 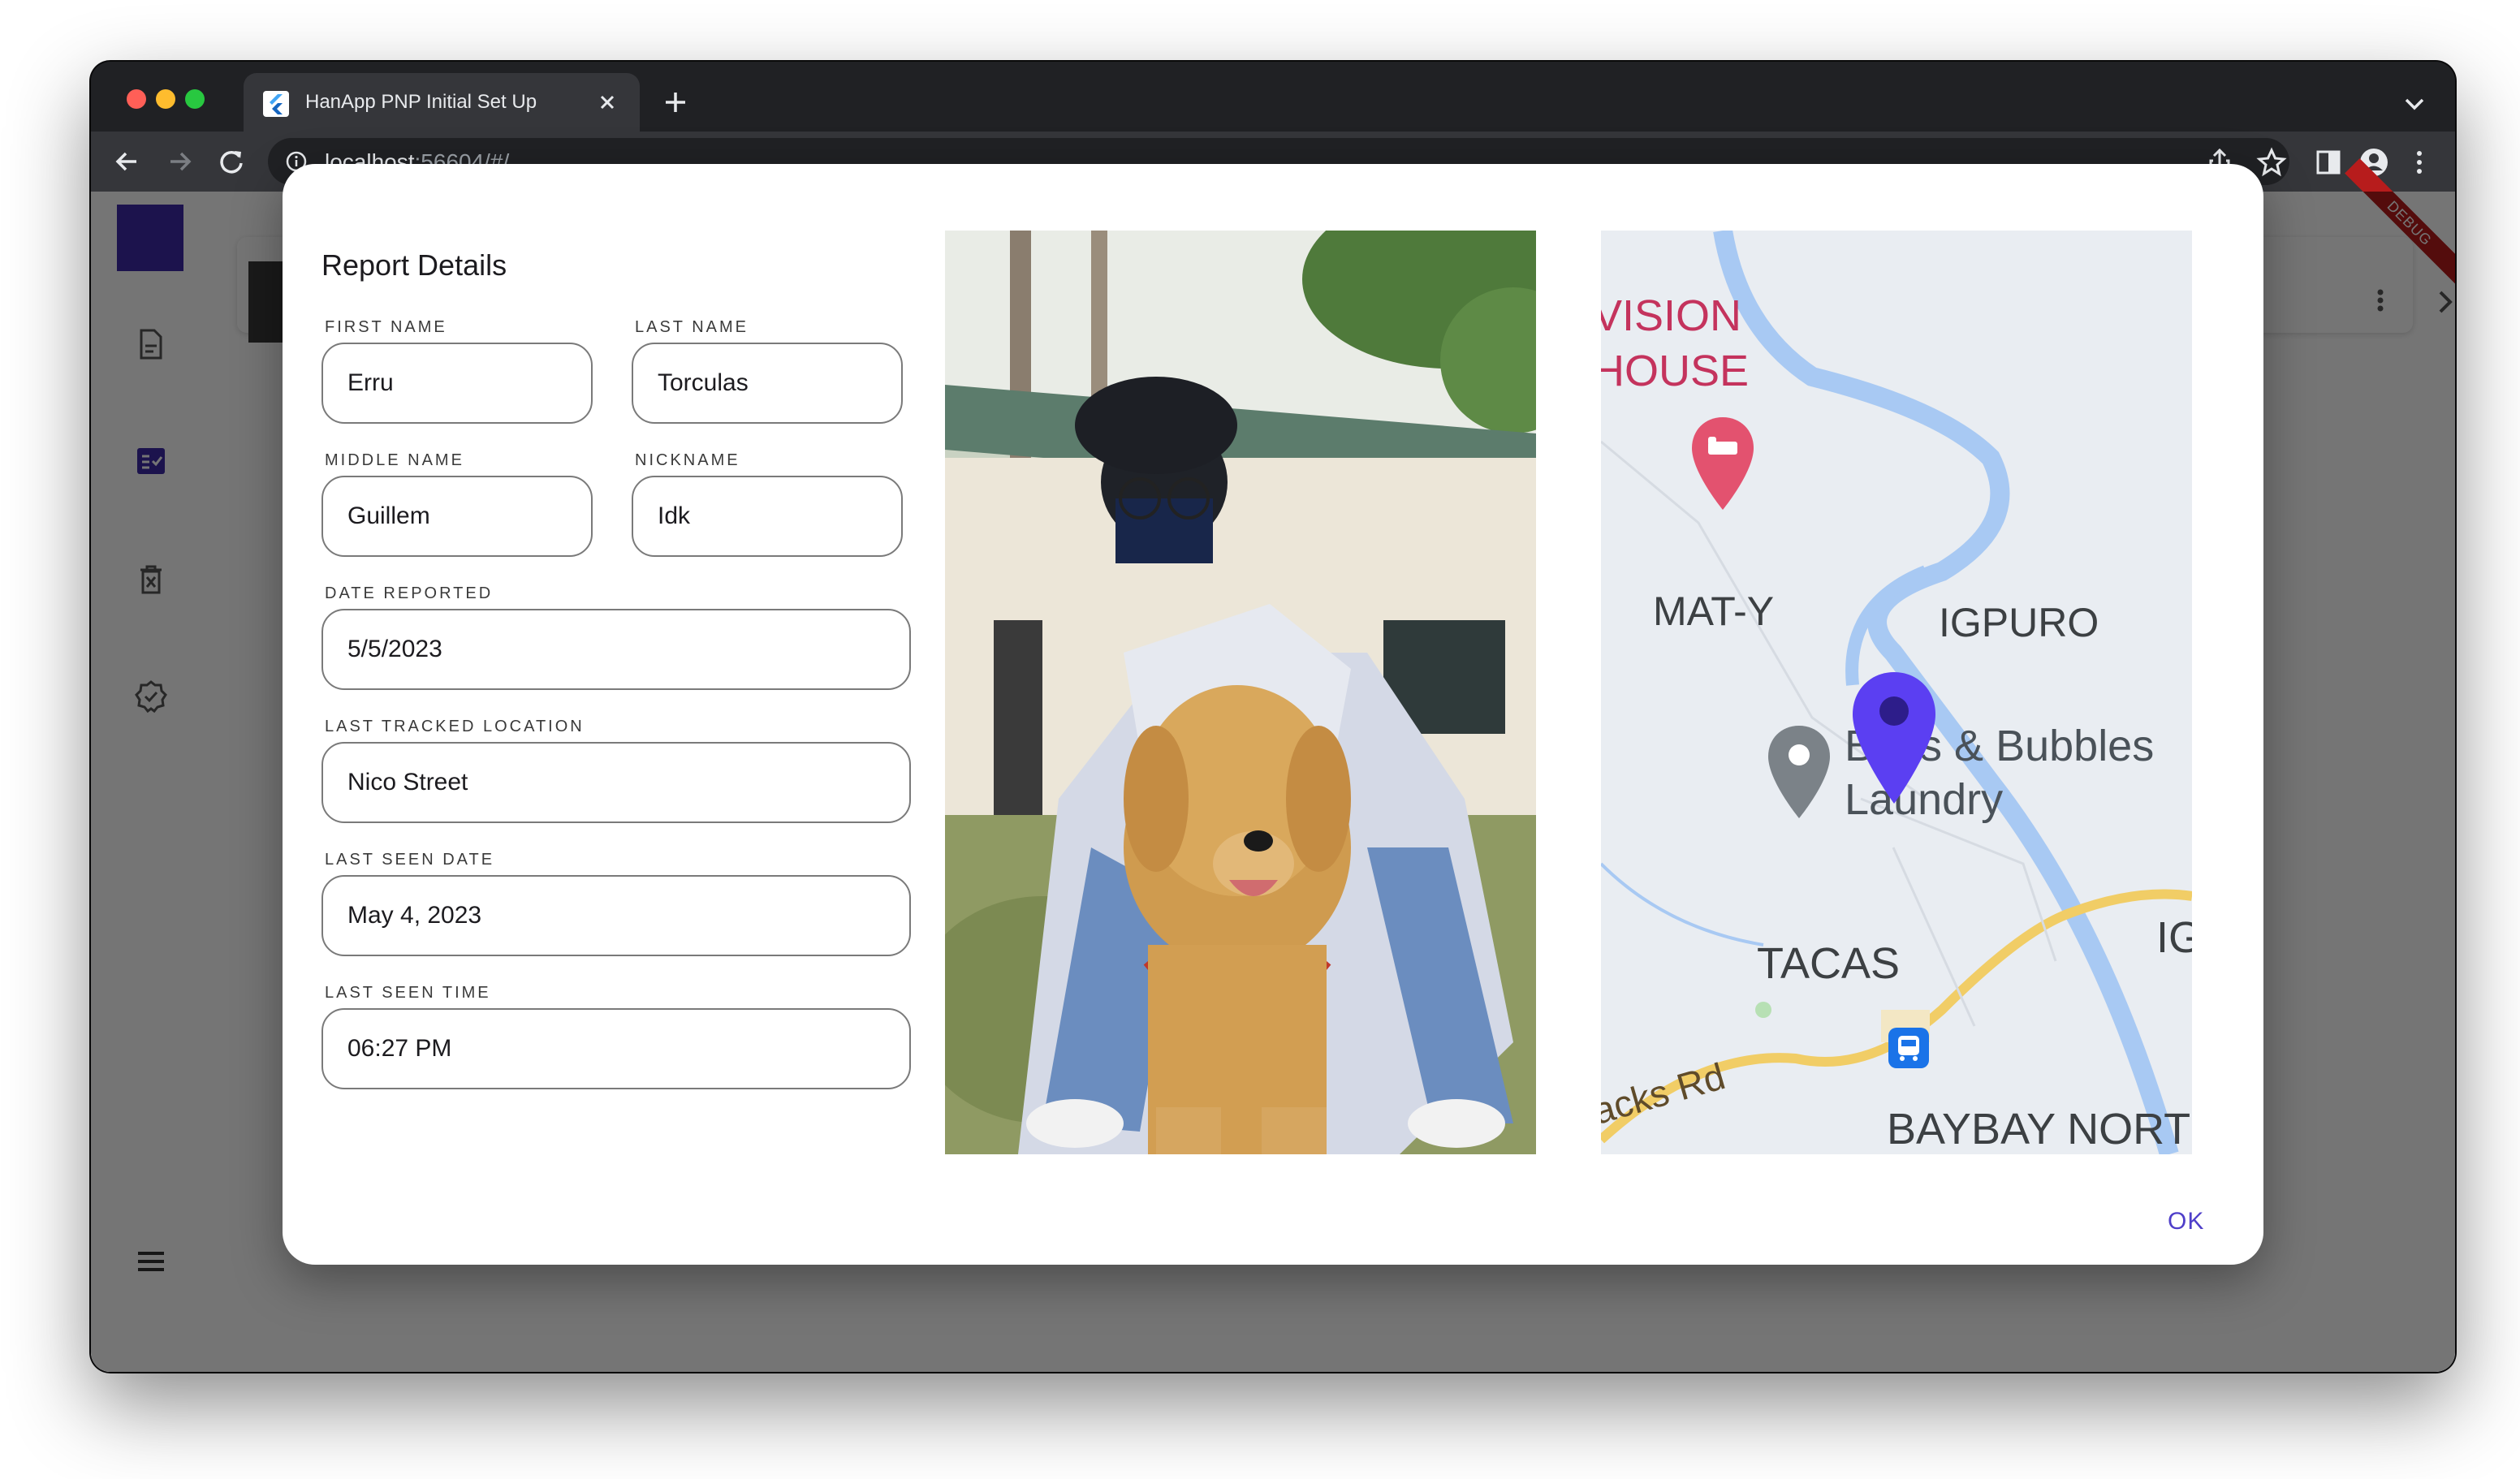 What do you see at coordinates (276, 104) in the screenshot?
I see `flutter-favicon-icon` at bounding box center [276, 104].